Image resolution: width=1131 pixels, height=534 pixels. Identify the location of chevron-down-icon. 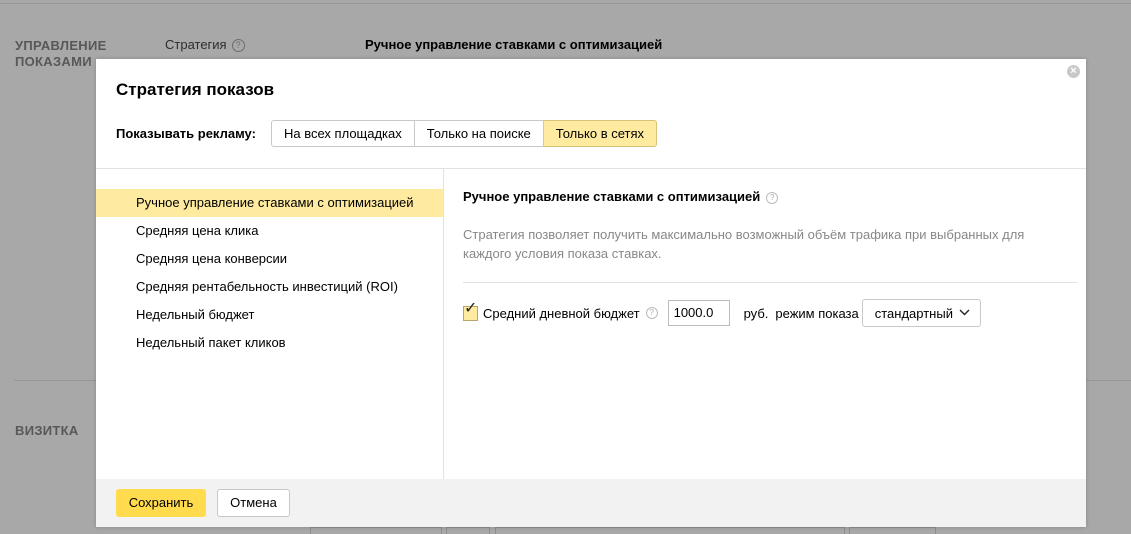
(964, 313).